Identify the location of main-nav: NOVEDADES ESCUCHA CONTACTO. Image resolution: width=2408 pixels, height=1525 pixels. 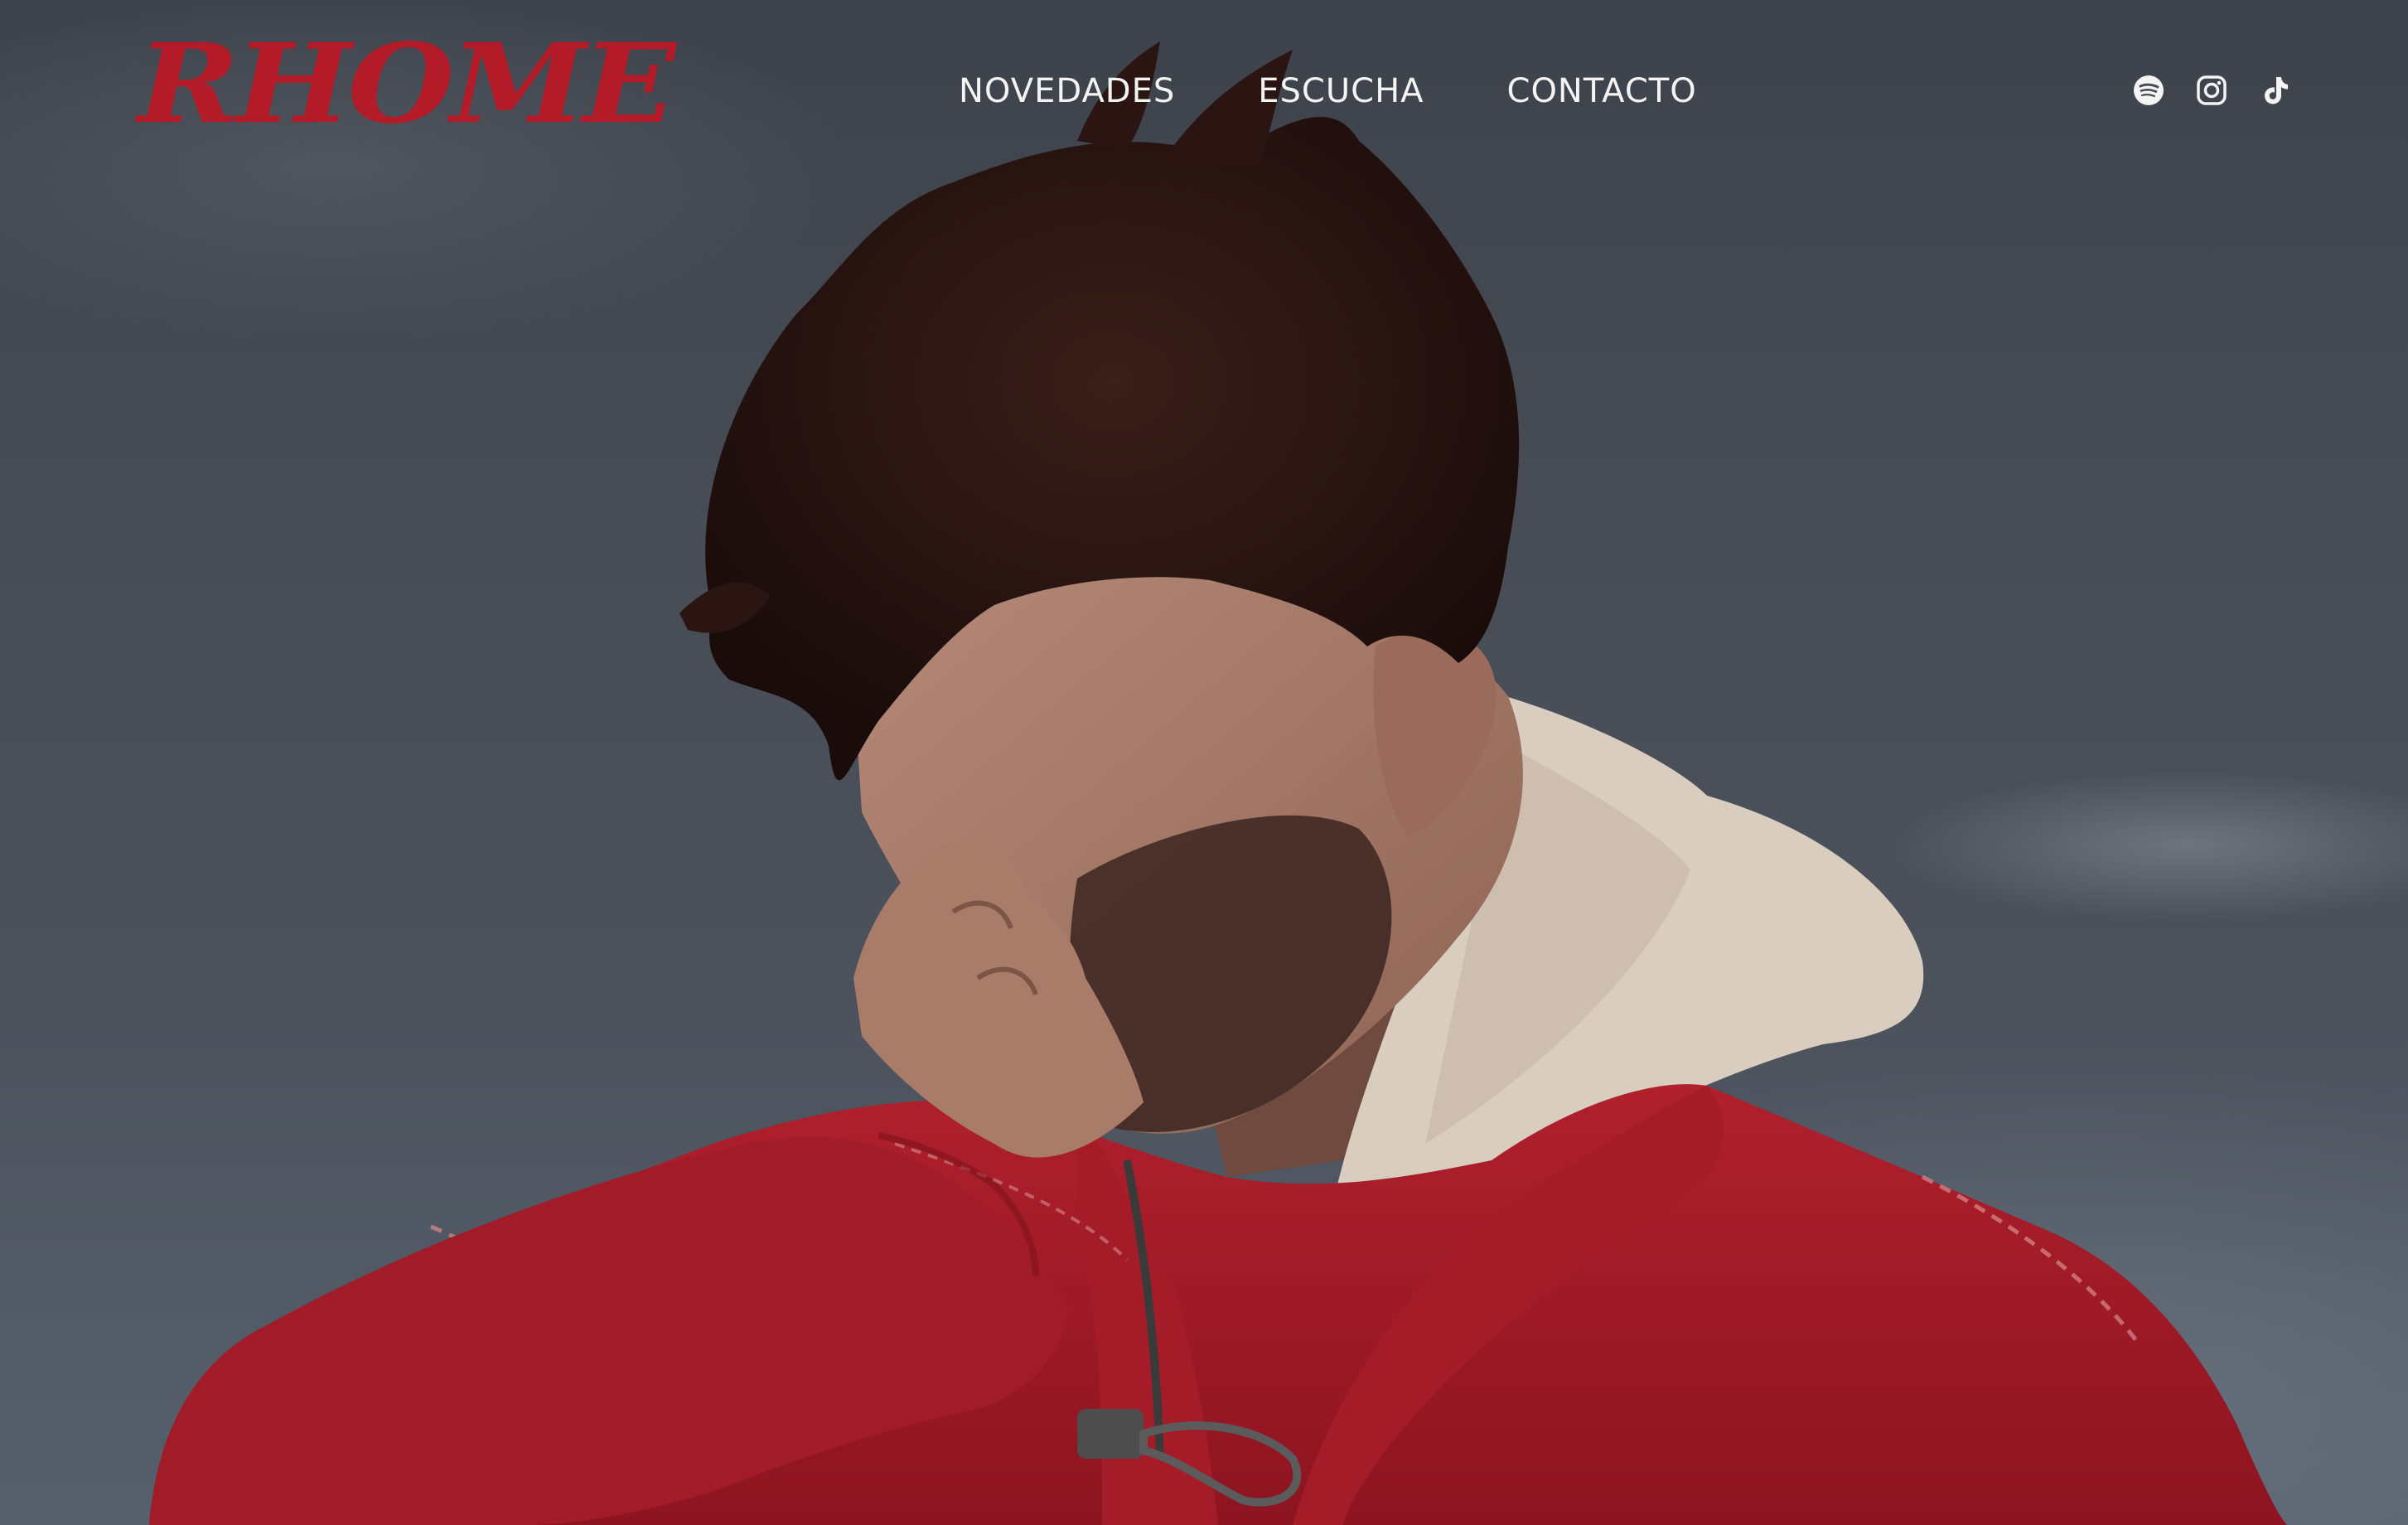
(1328, 91).